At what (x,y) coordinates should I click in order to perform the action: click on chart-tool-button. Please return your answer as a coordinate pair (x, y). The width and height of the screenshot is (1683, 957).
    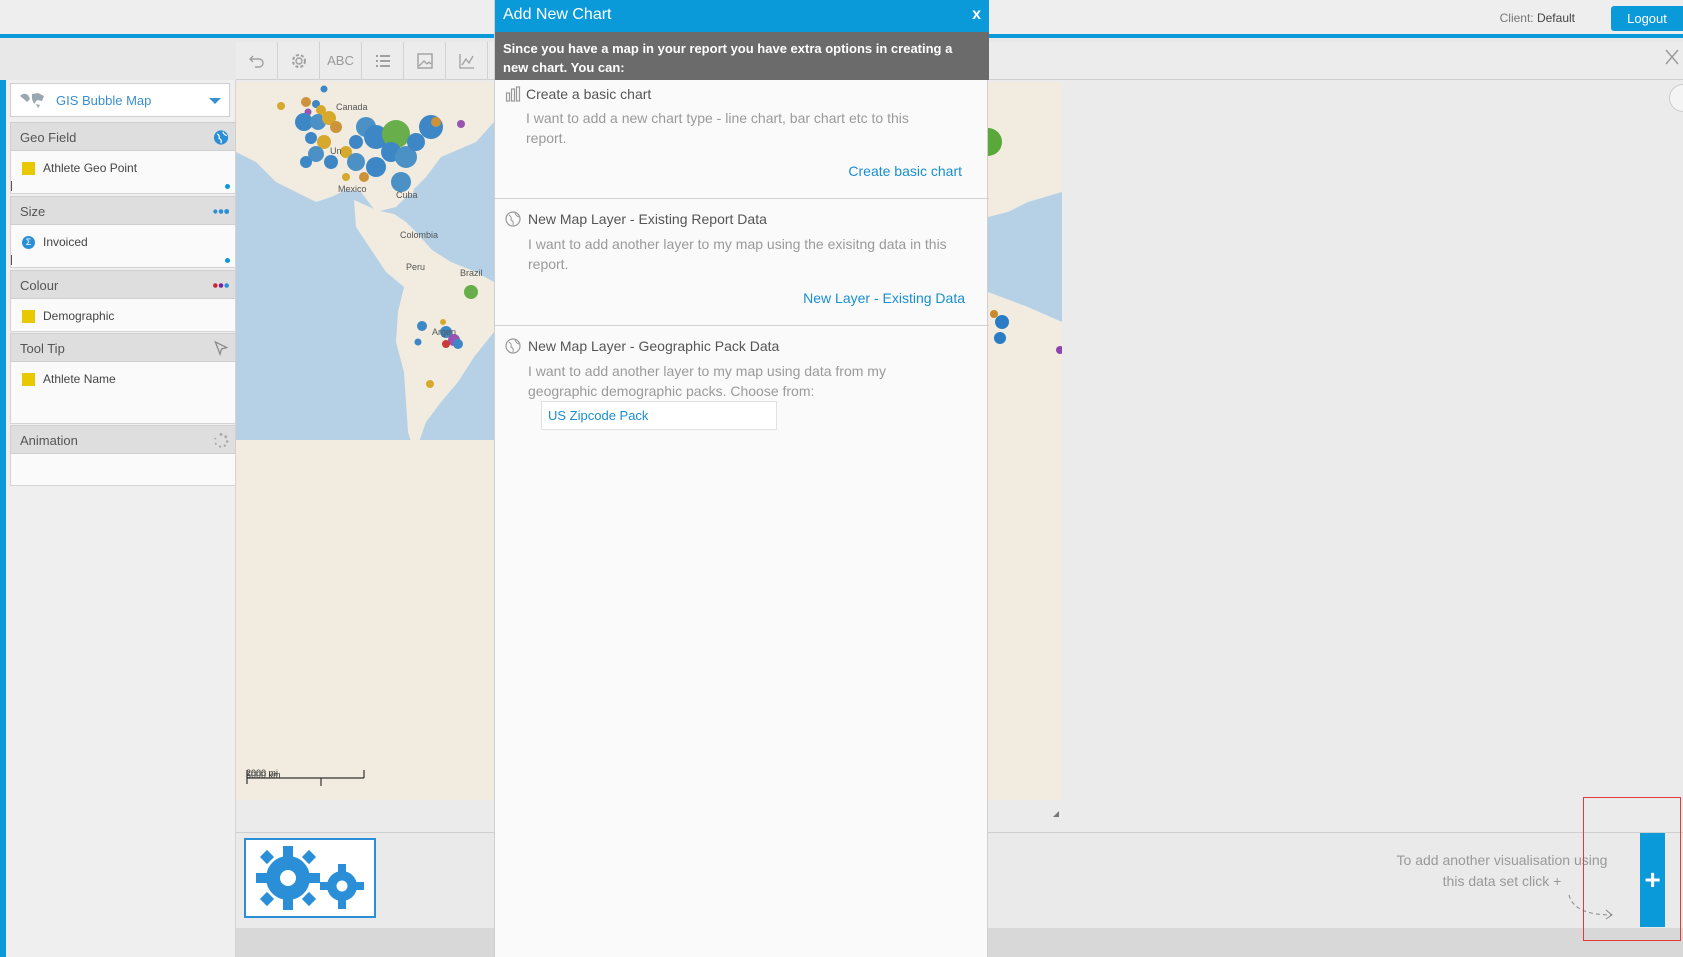
    Looking at the image, I should click on (467, 61).